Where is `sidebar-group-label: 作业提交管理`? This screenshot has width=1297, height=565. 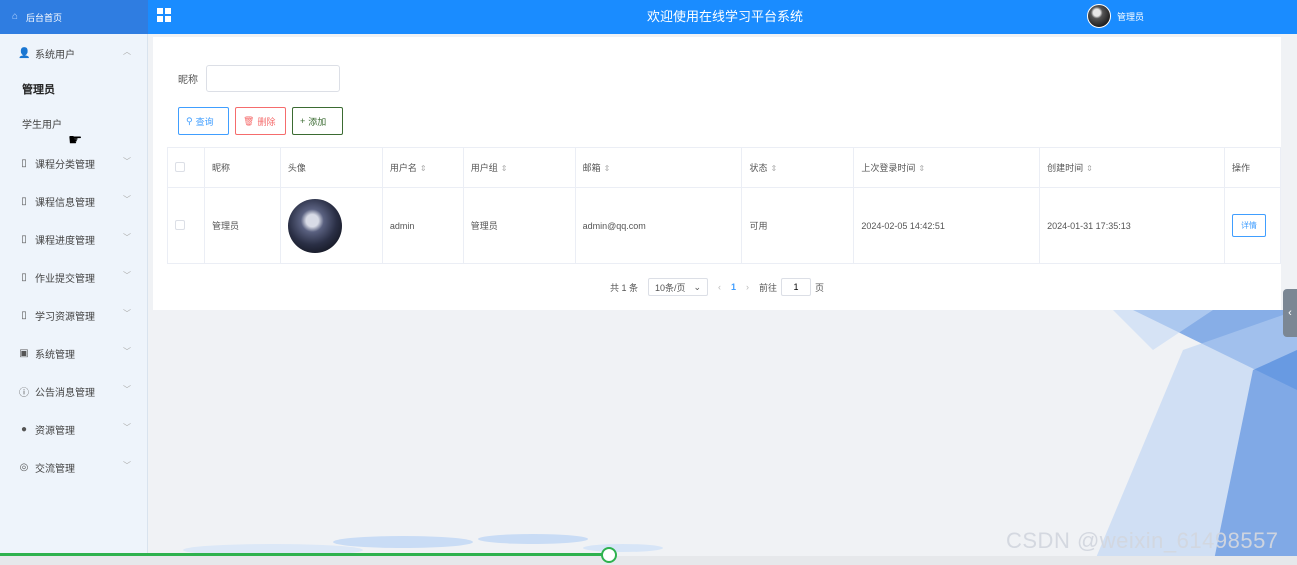 sidebar-group-label: 作业提交管理 is located at coordinates (65, 279).